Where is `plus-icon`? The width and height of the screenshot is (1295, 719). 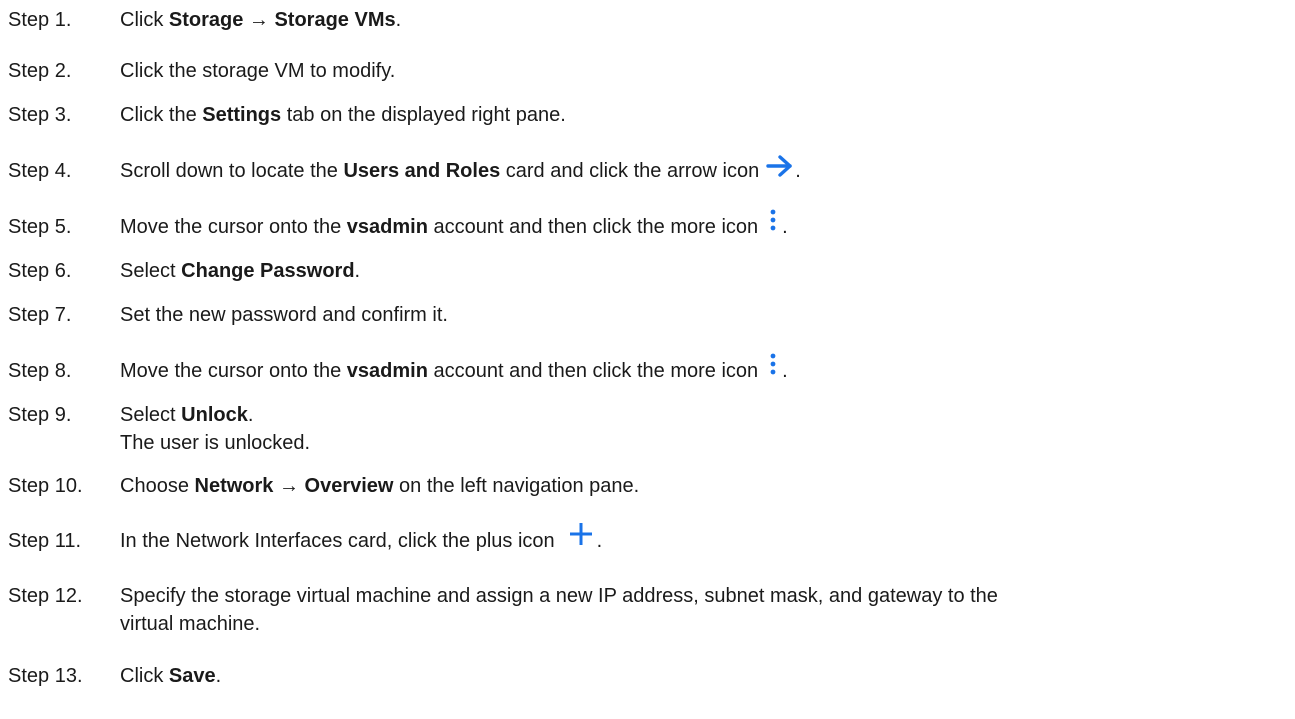 plus-icon is located at coordinates (581, 534).